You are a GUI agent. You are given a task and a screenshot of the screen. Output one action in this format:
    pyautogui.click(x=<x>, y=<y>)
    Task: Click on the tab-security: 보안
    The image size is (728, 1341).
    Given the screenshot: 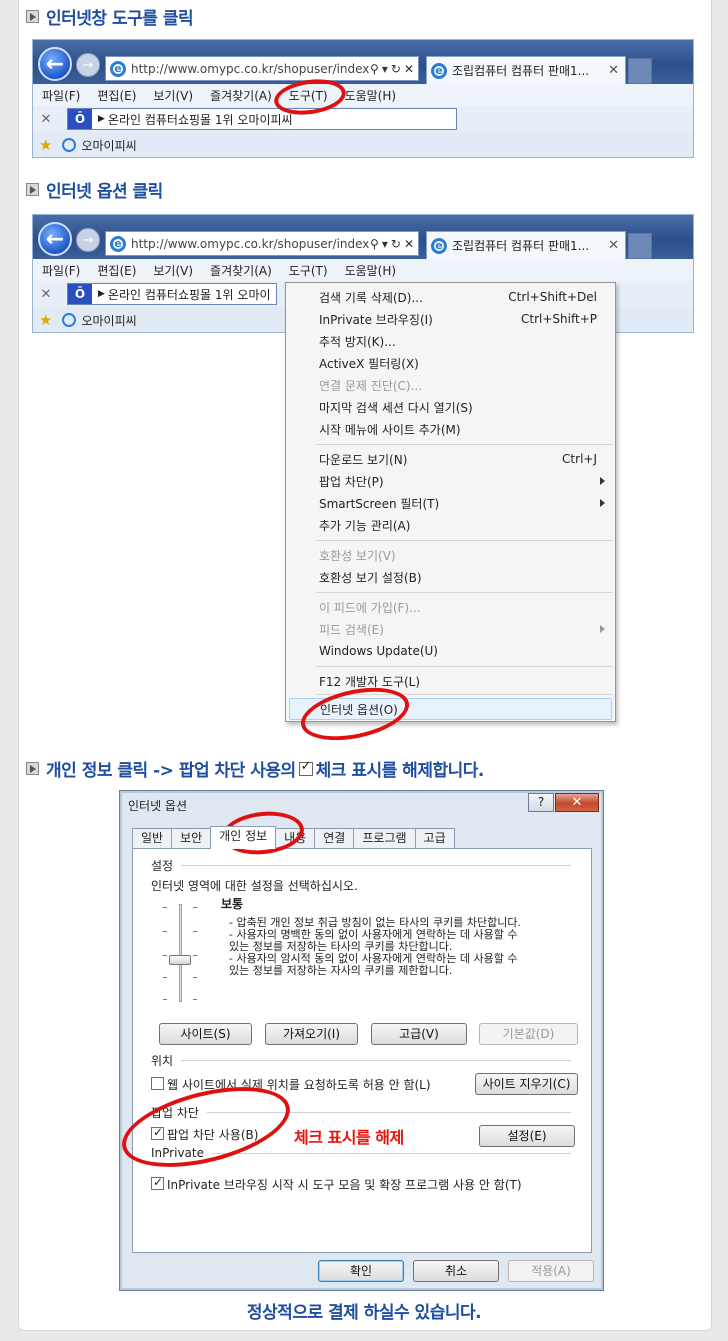 What is the action you would take?
    pyautogui.click(x=191, y=838)
    